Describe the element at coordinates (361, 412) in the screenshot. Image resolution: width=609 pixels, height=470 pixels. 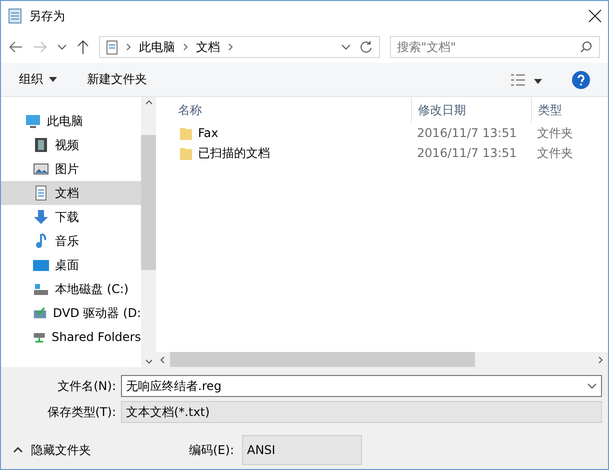
I see `file-type-dropdown: 文本文档(*.txt)` at that location.